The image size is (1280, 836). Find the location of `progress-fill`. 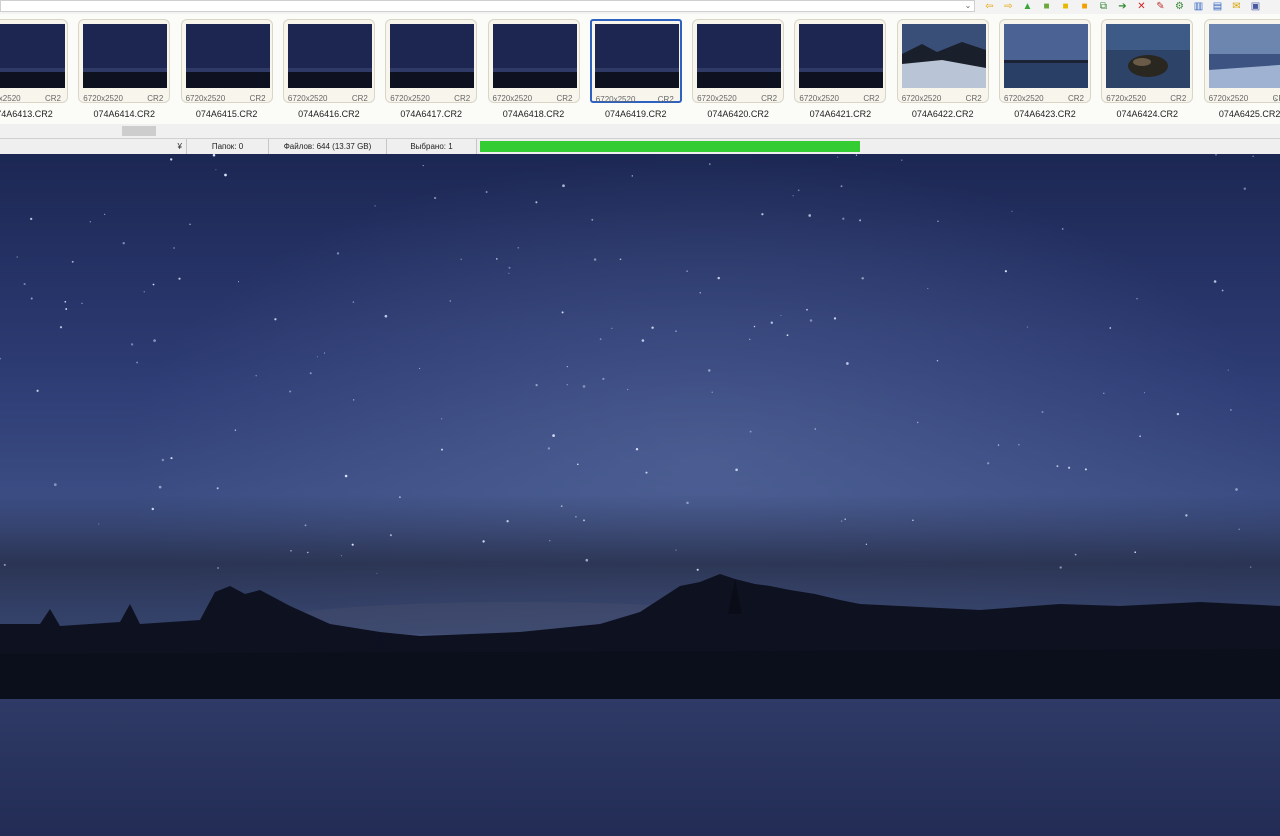

progress-fill is located at coordinates (670, 146).